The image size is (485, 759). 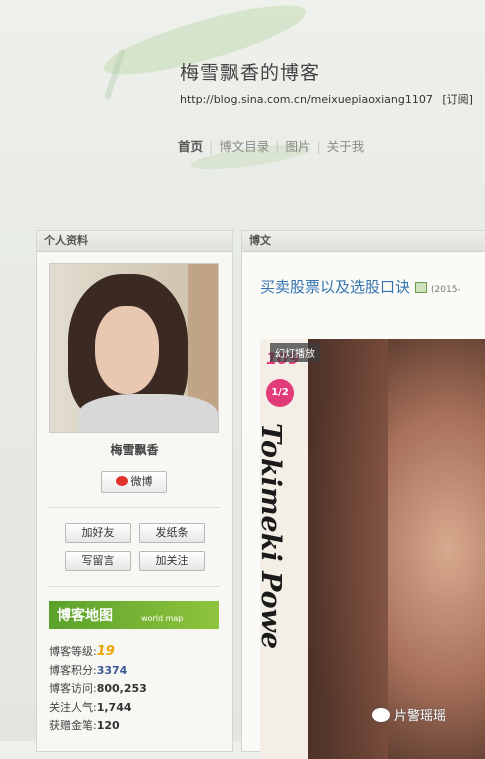 What do you see at coordinates (88, 670) in the screenshot?
I see `stat-points: 博客积分:3374` at bounding box center [88, 670].